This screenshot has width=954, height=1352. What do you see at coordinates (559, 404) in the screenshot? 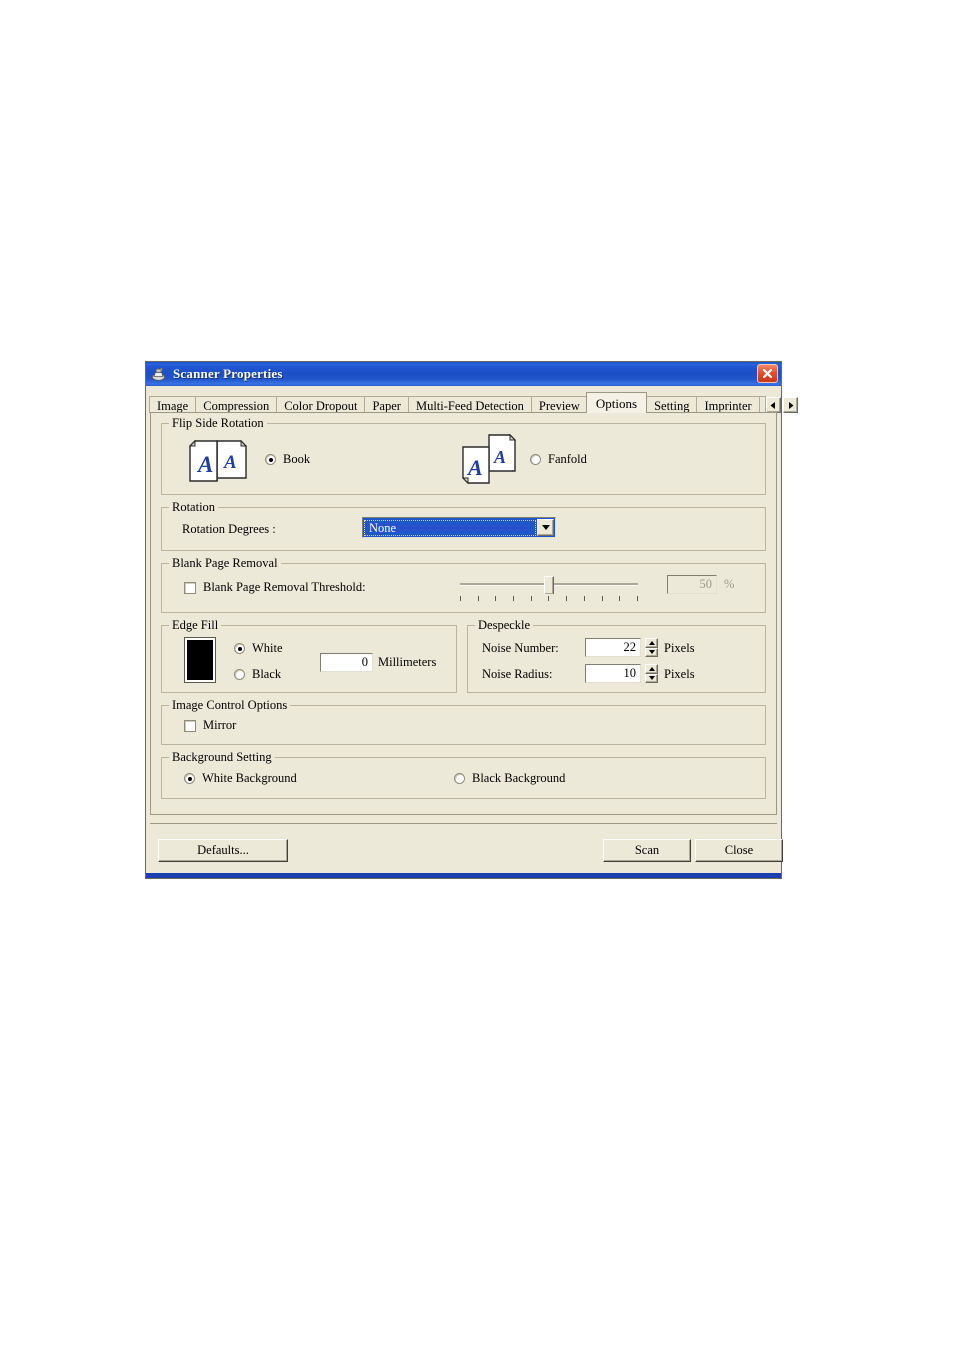
I see `tab-preview: Preview` at bounding box center [559, 404].